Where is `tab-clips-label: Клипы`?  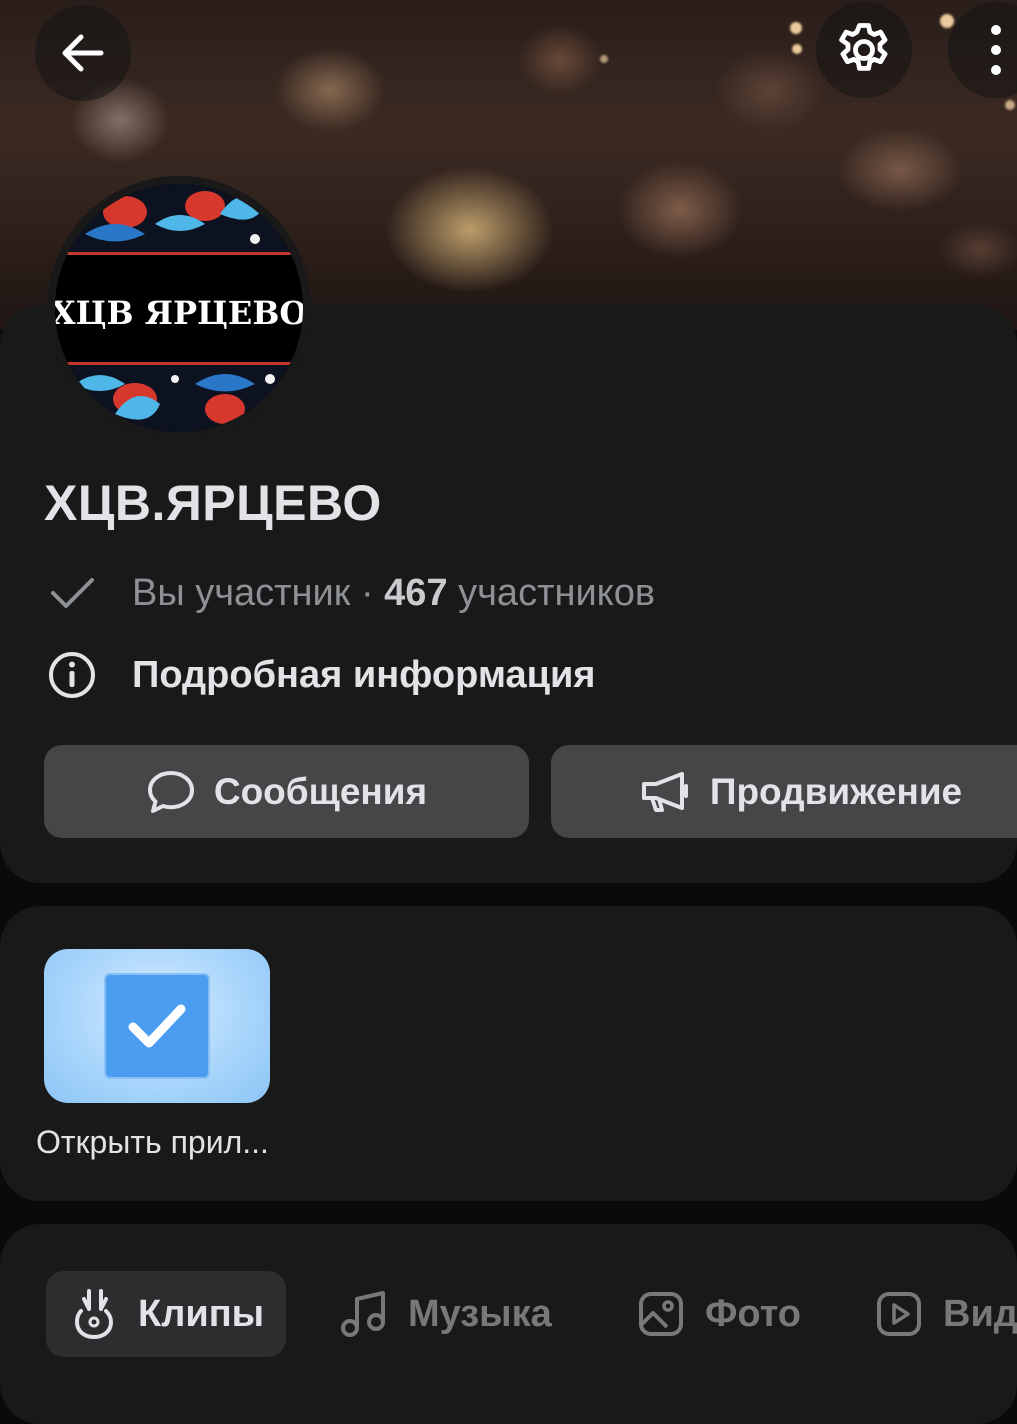 tab-clips-label: Клипы is located at coordinates (201, 1313).